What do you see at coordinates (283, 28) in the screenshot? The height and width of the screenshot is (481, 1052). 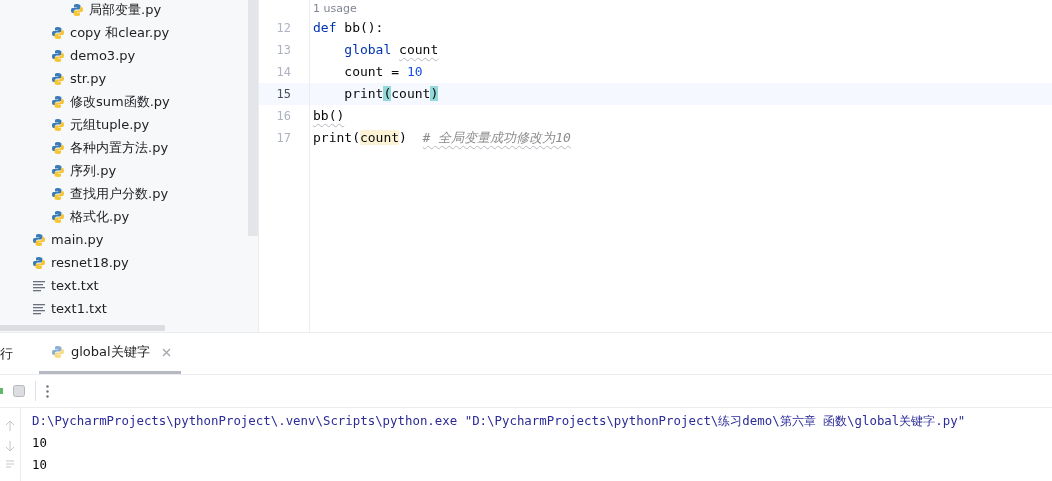 I see `line-number: 12` at bounding box center [283, 28].